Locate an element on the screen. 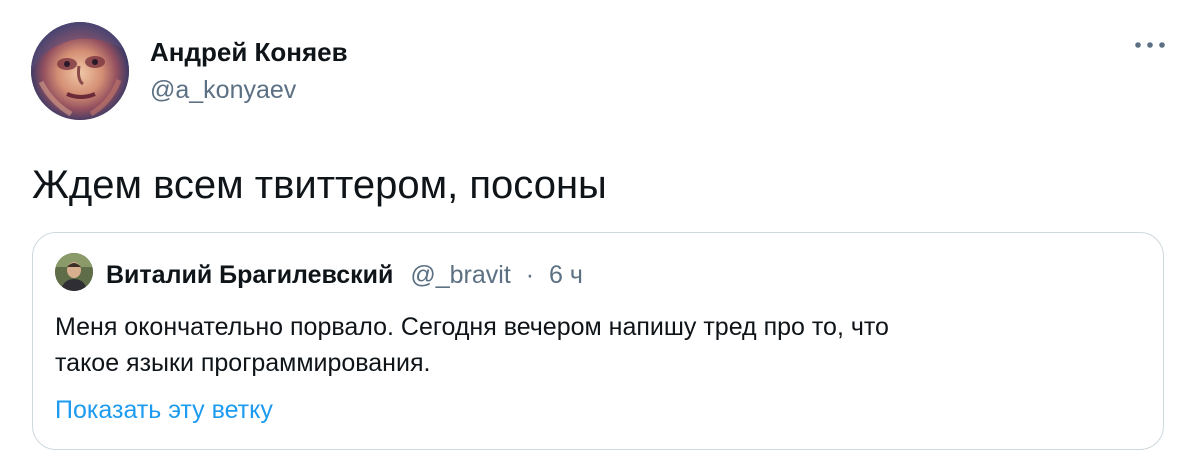  quoted-tweet-time: 6 ч is located at coordinates (566, 275).